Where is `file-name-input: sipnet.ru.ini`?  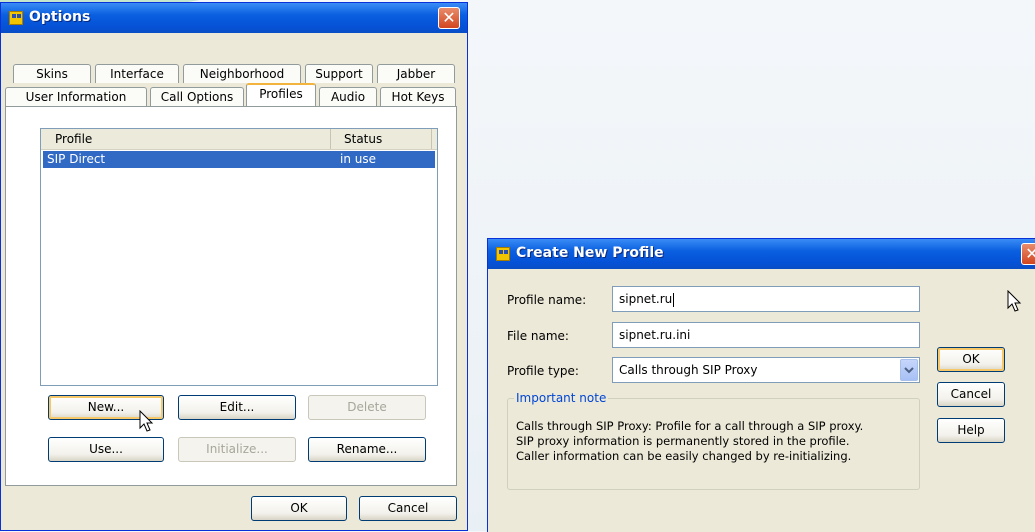 file-name-input: sipnet.ru.ini is located at coordinates (766, 335).